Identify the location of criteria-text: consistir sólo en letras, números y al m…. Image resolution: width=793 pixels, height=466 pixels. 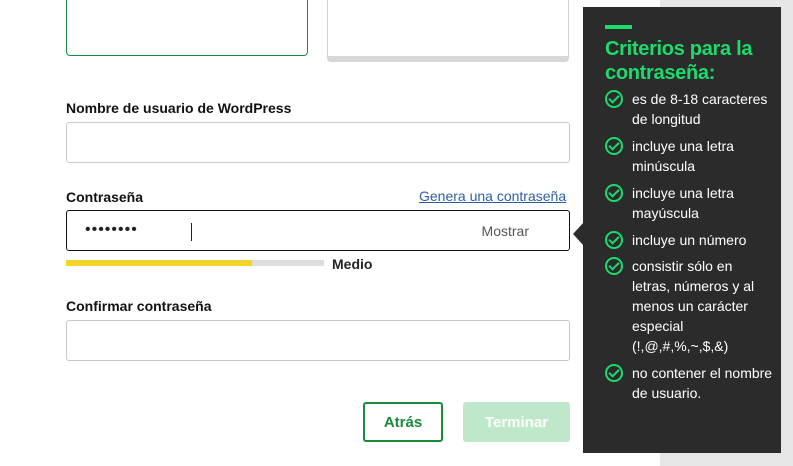
(693, 306).